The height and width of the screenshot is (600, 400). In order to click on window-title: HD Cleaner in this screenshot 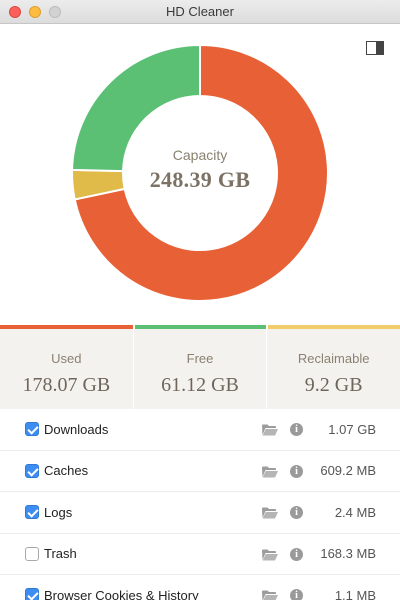, I will do `click(200, 11)`.